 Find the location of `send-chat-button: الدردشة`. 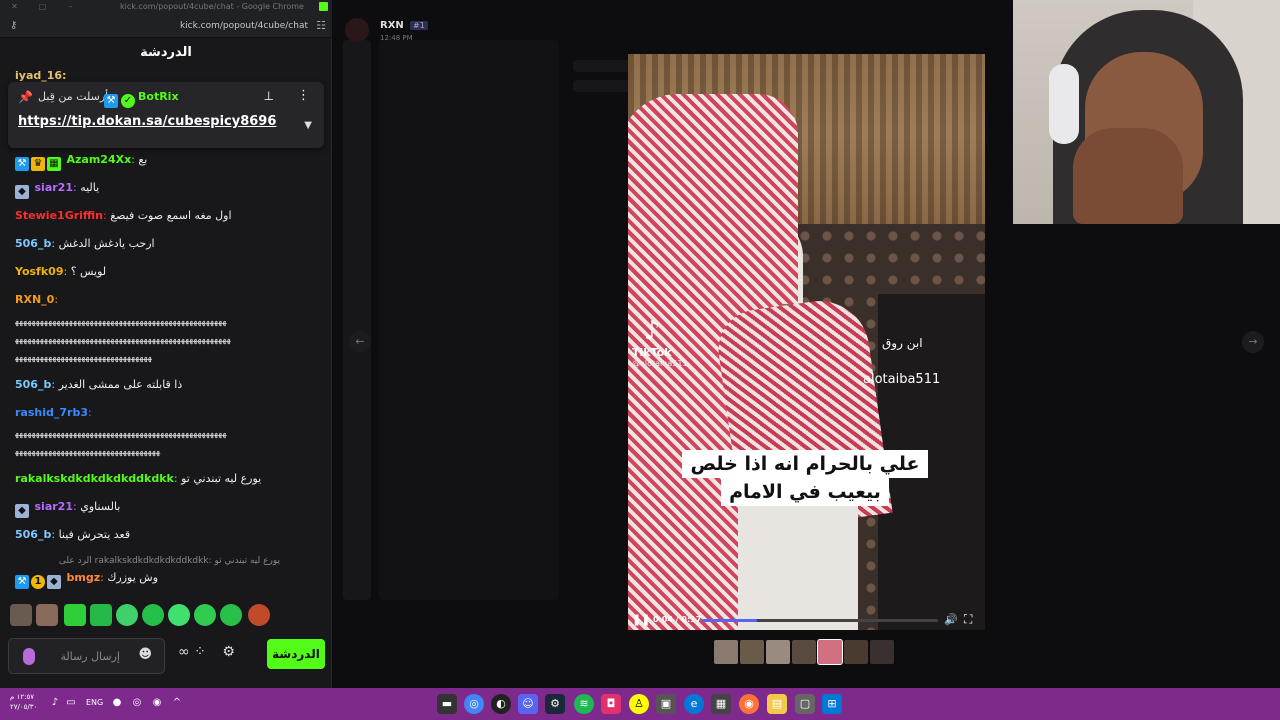

send-chat-button: الدردشة is located at coordinates (296, 654).